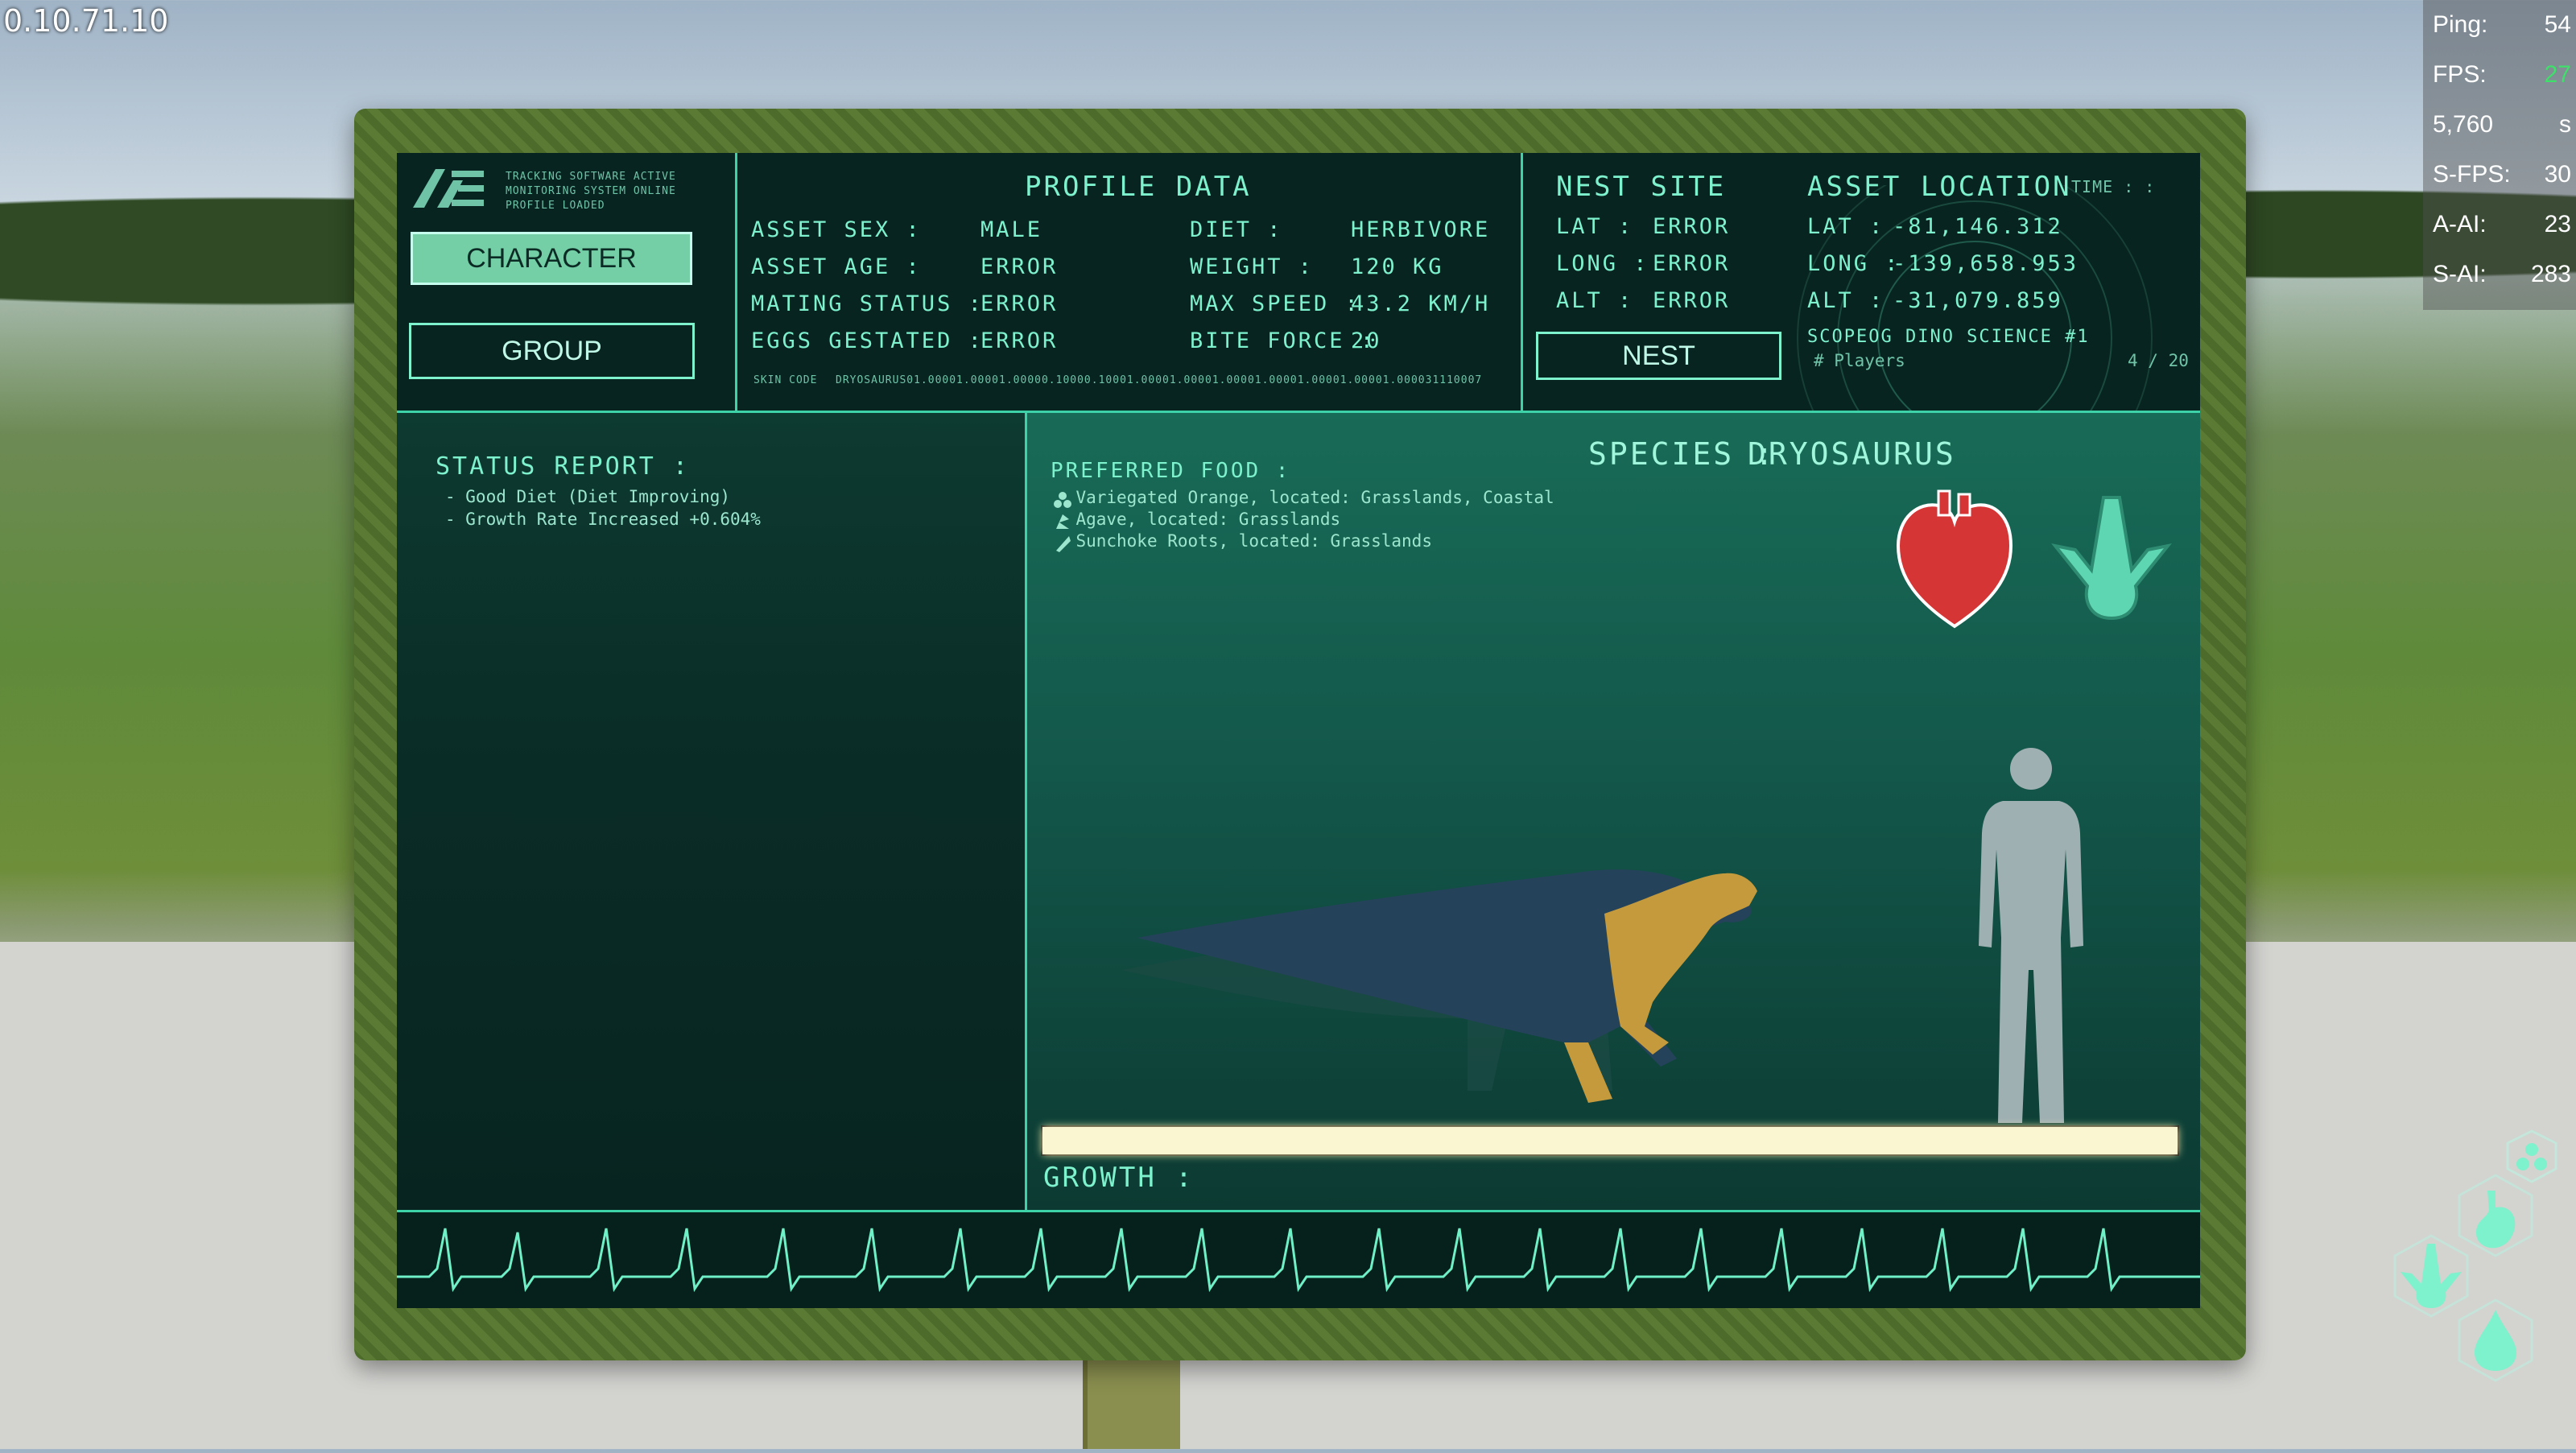  I want to click on profile-label: WEIGHT :, so click(1252, 266).